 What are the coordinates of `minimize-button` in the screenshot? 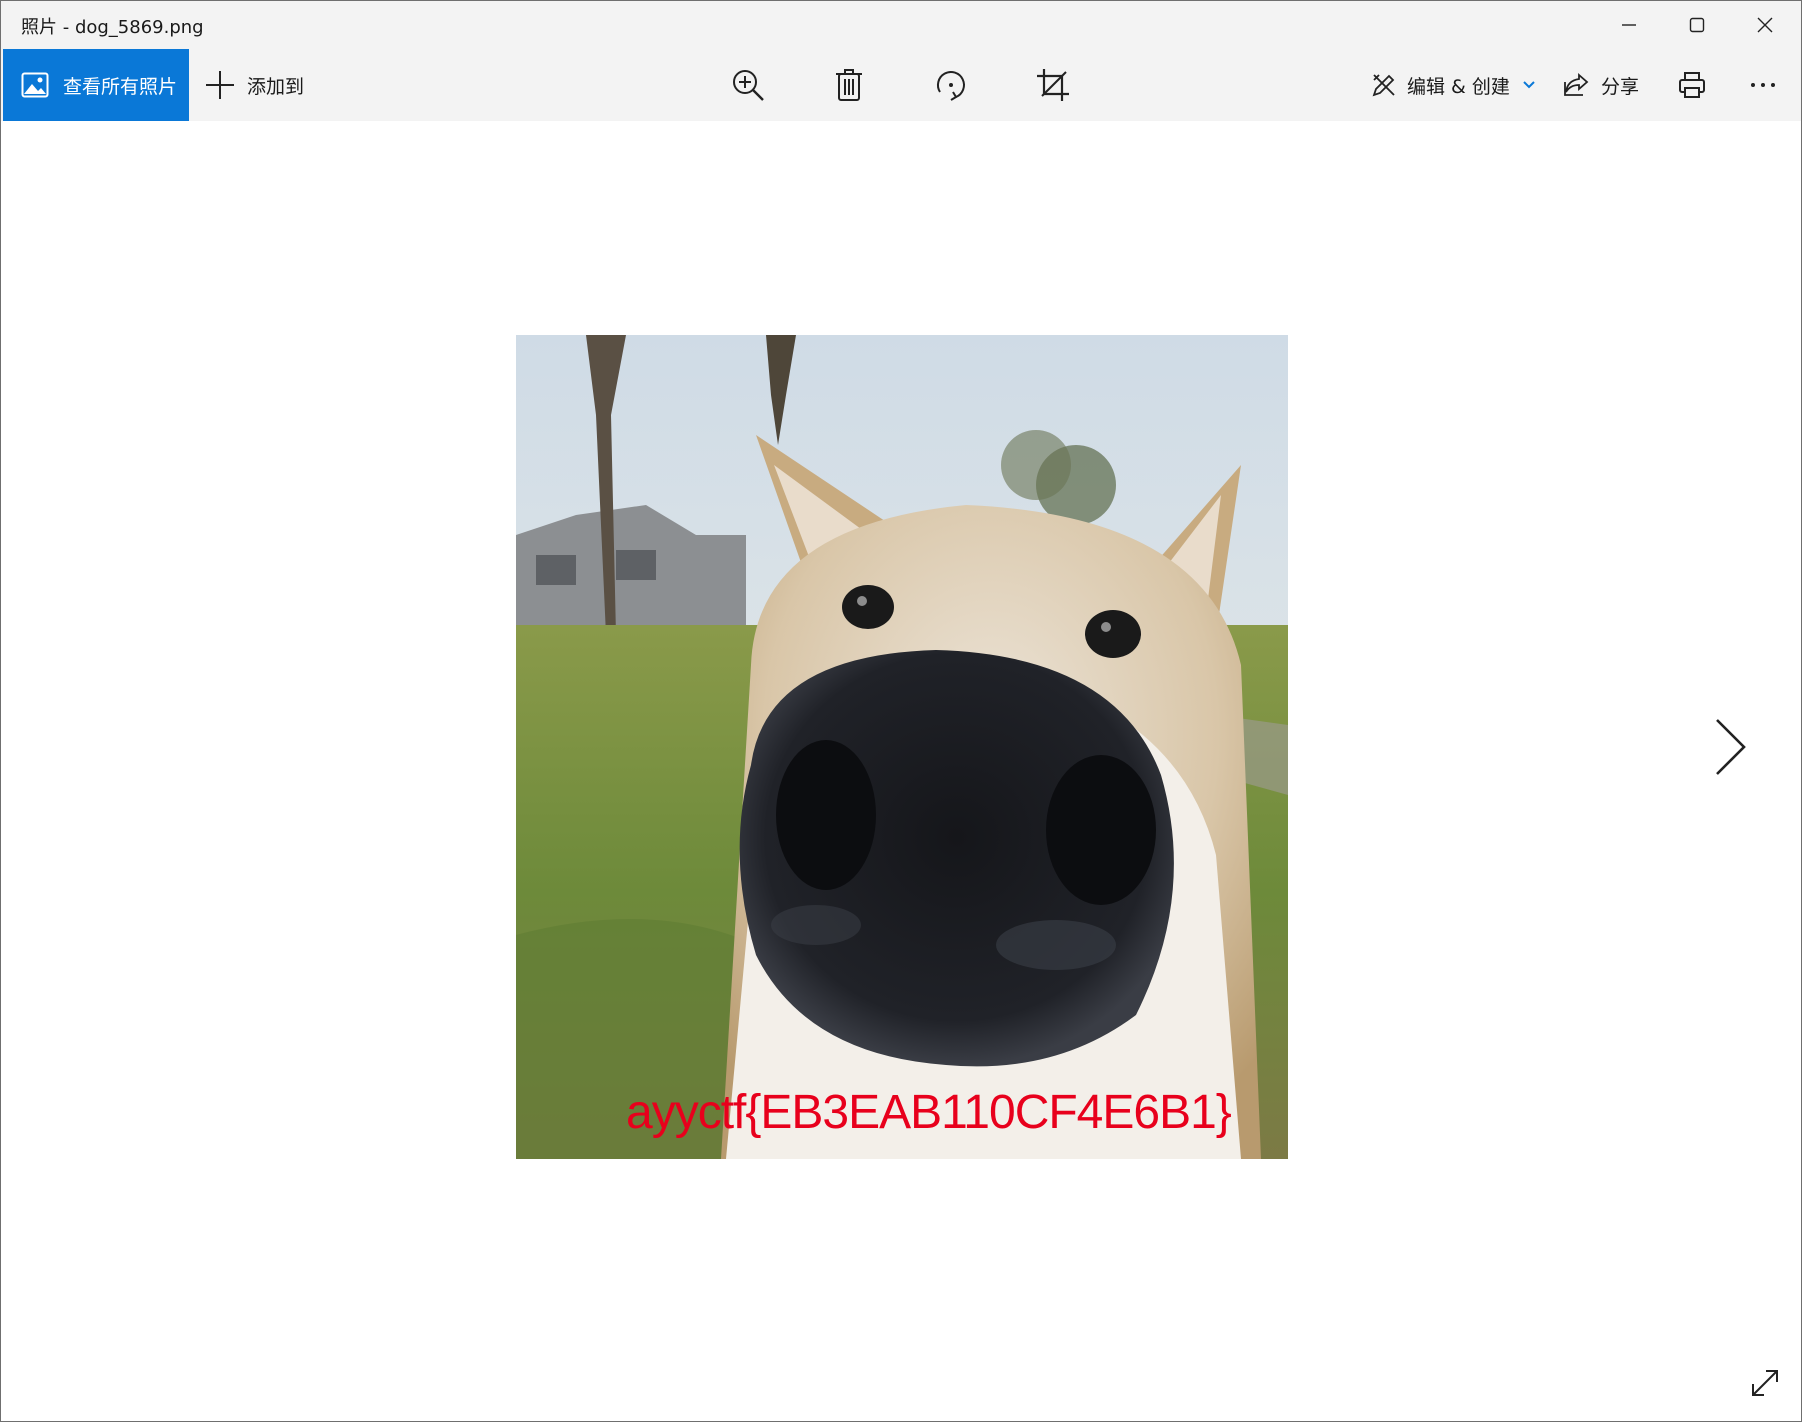 It's located at (1629, 25).